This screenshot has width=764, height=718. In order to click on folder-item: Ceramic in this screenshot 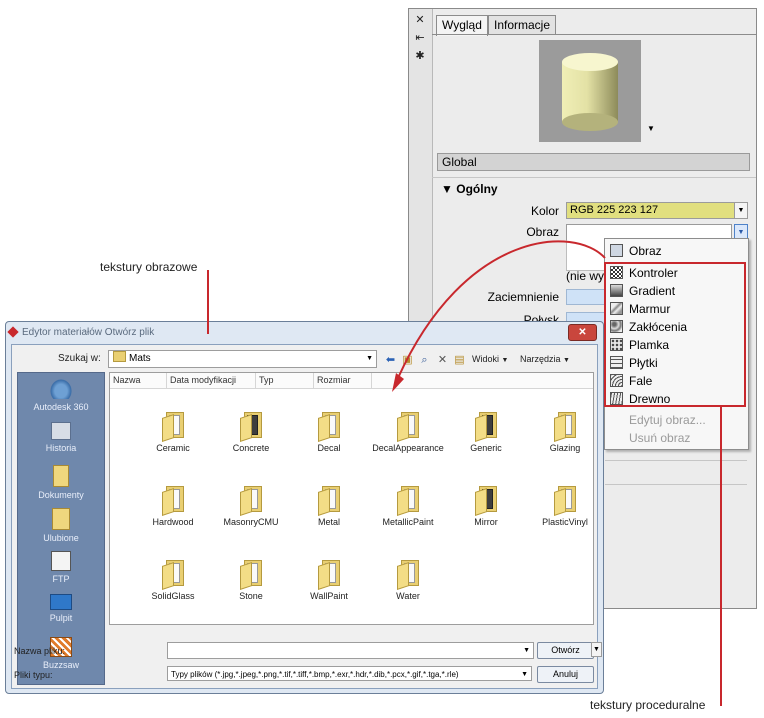, I will do `click(173, 431)`.